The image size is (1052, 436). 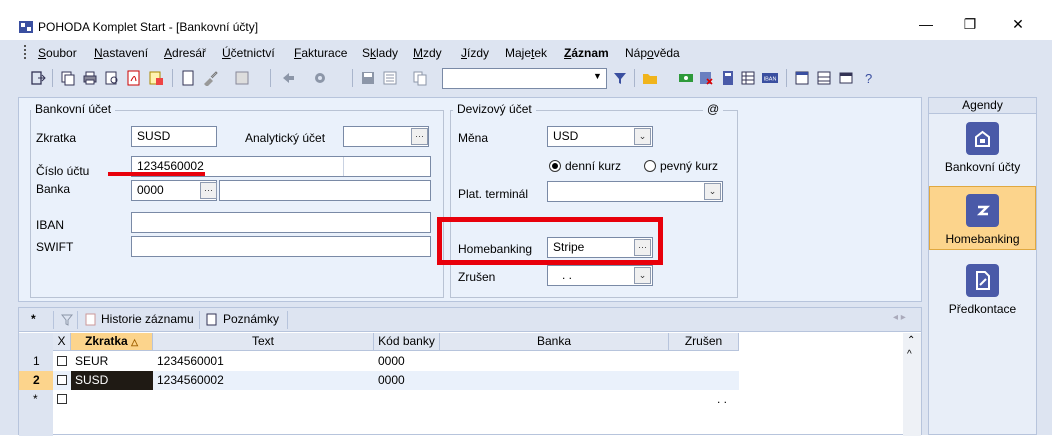 I want to click on document-edit-icon, so click(x=982, y=280).